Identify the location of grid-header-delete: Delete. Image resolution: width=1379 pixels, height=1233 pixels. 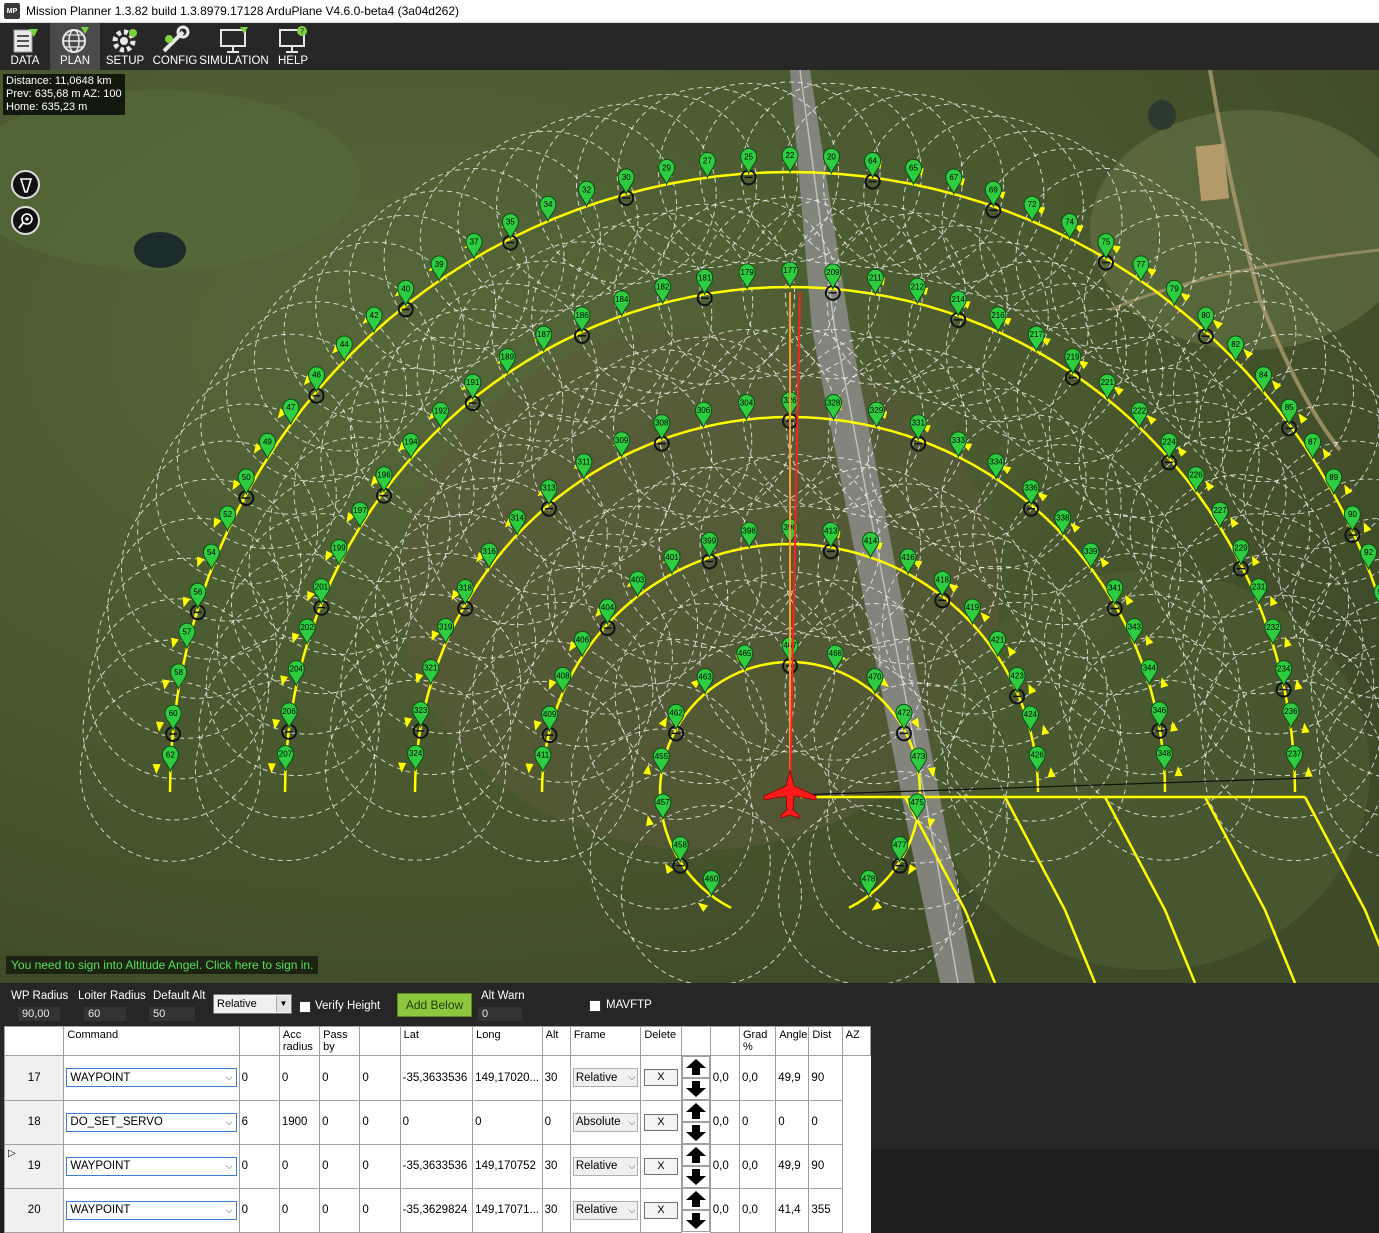
(661, 1041).